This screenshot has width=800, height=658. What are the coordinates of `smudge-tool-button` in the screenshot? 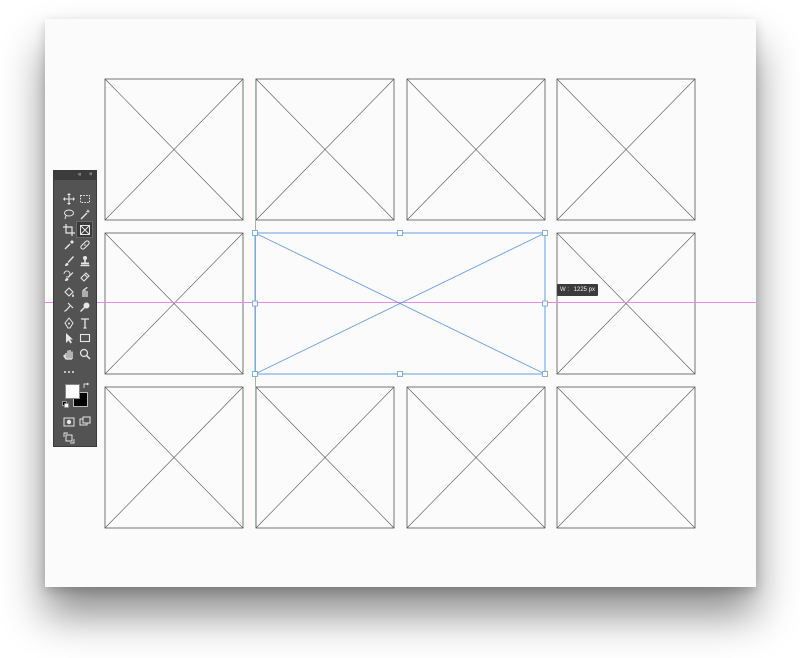 It's located at (84, 291).